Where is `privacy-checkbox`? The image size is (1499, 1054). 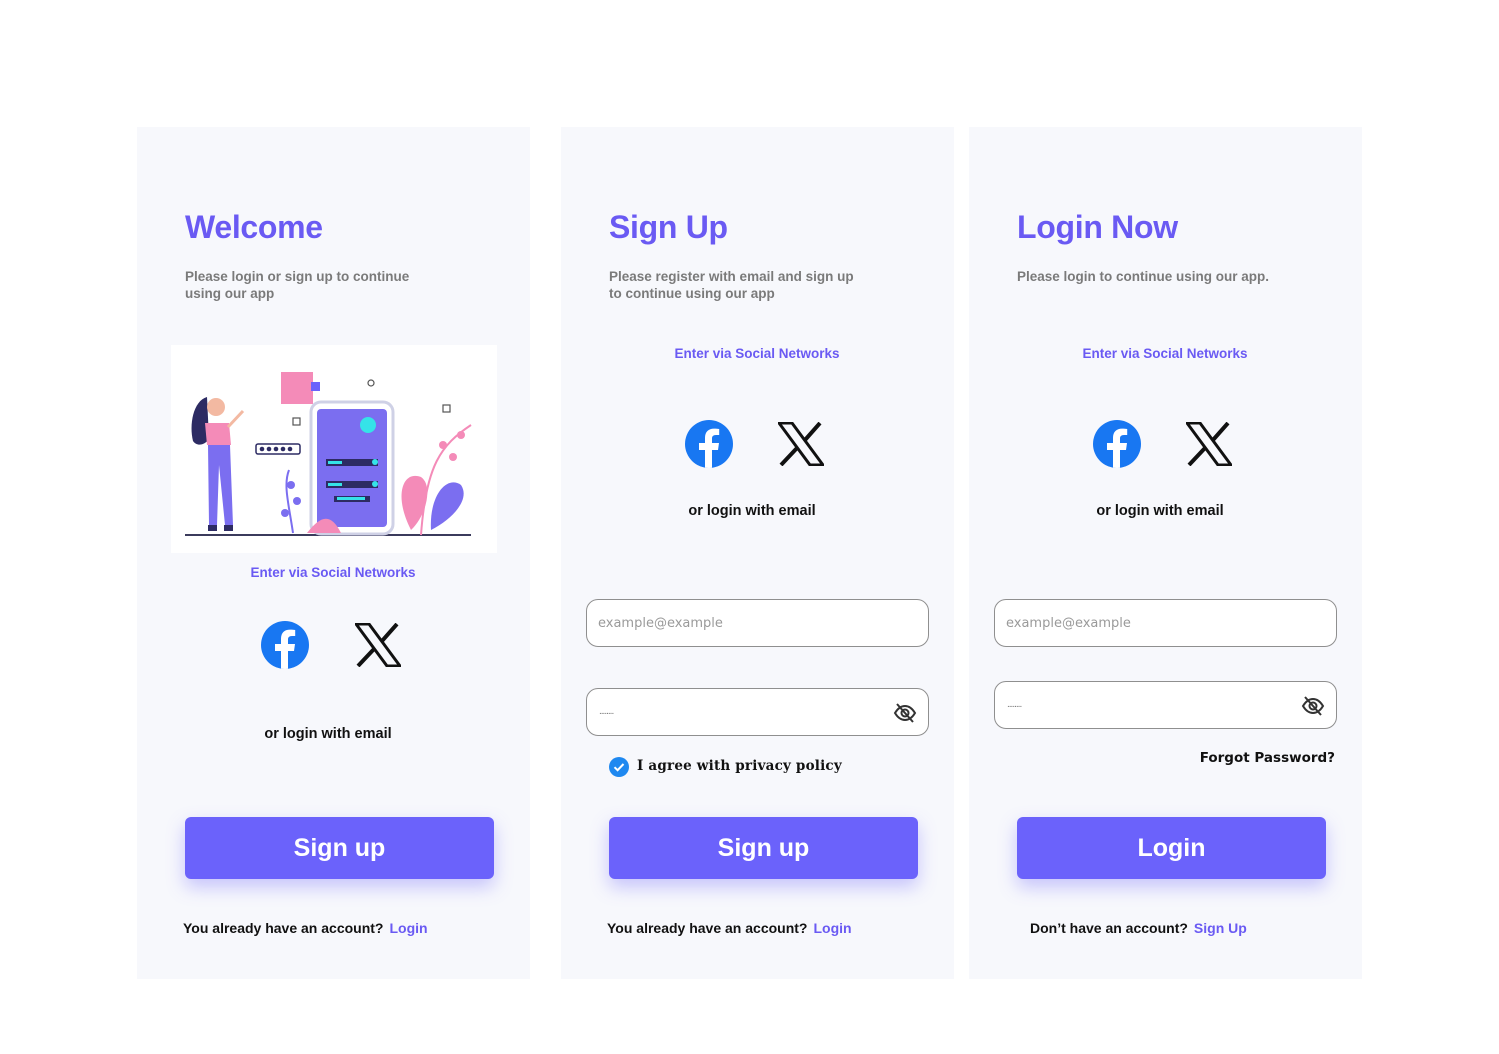
privacy-checkbox is located at coordinates (619, 767).